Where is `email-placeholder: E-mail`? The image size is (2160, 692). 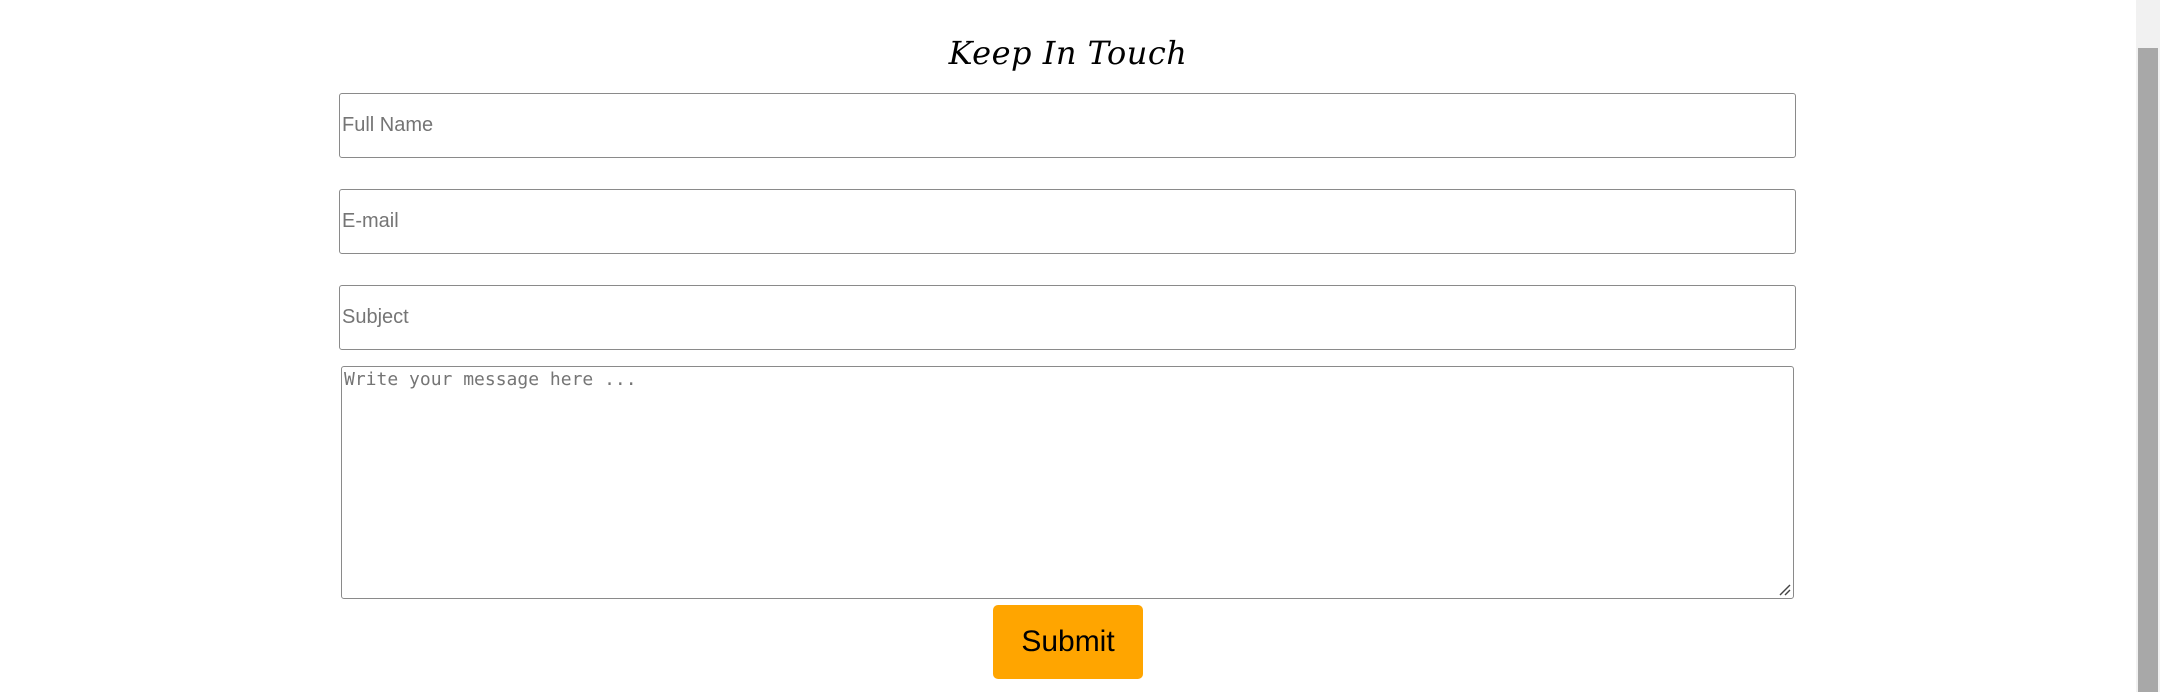
email-placeholder: E-mail is located at coordinates (370, 221).